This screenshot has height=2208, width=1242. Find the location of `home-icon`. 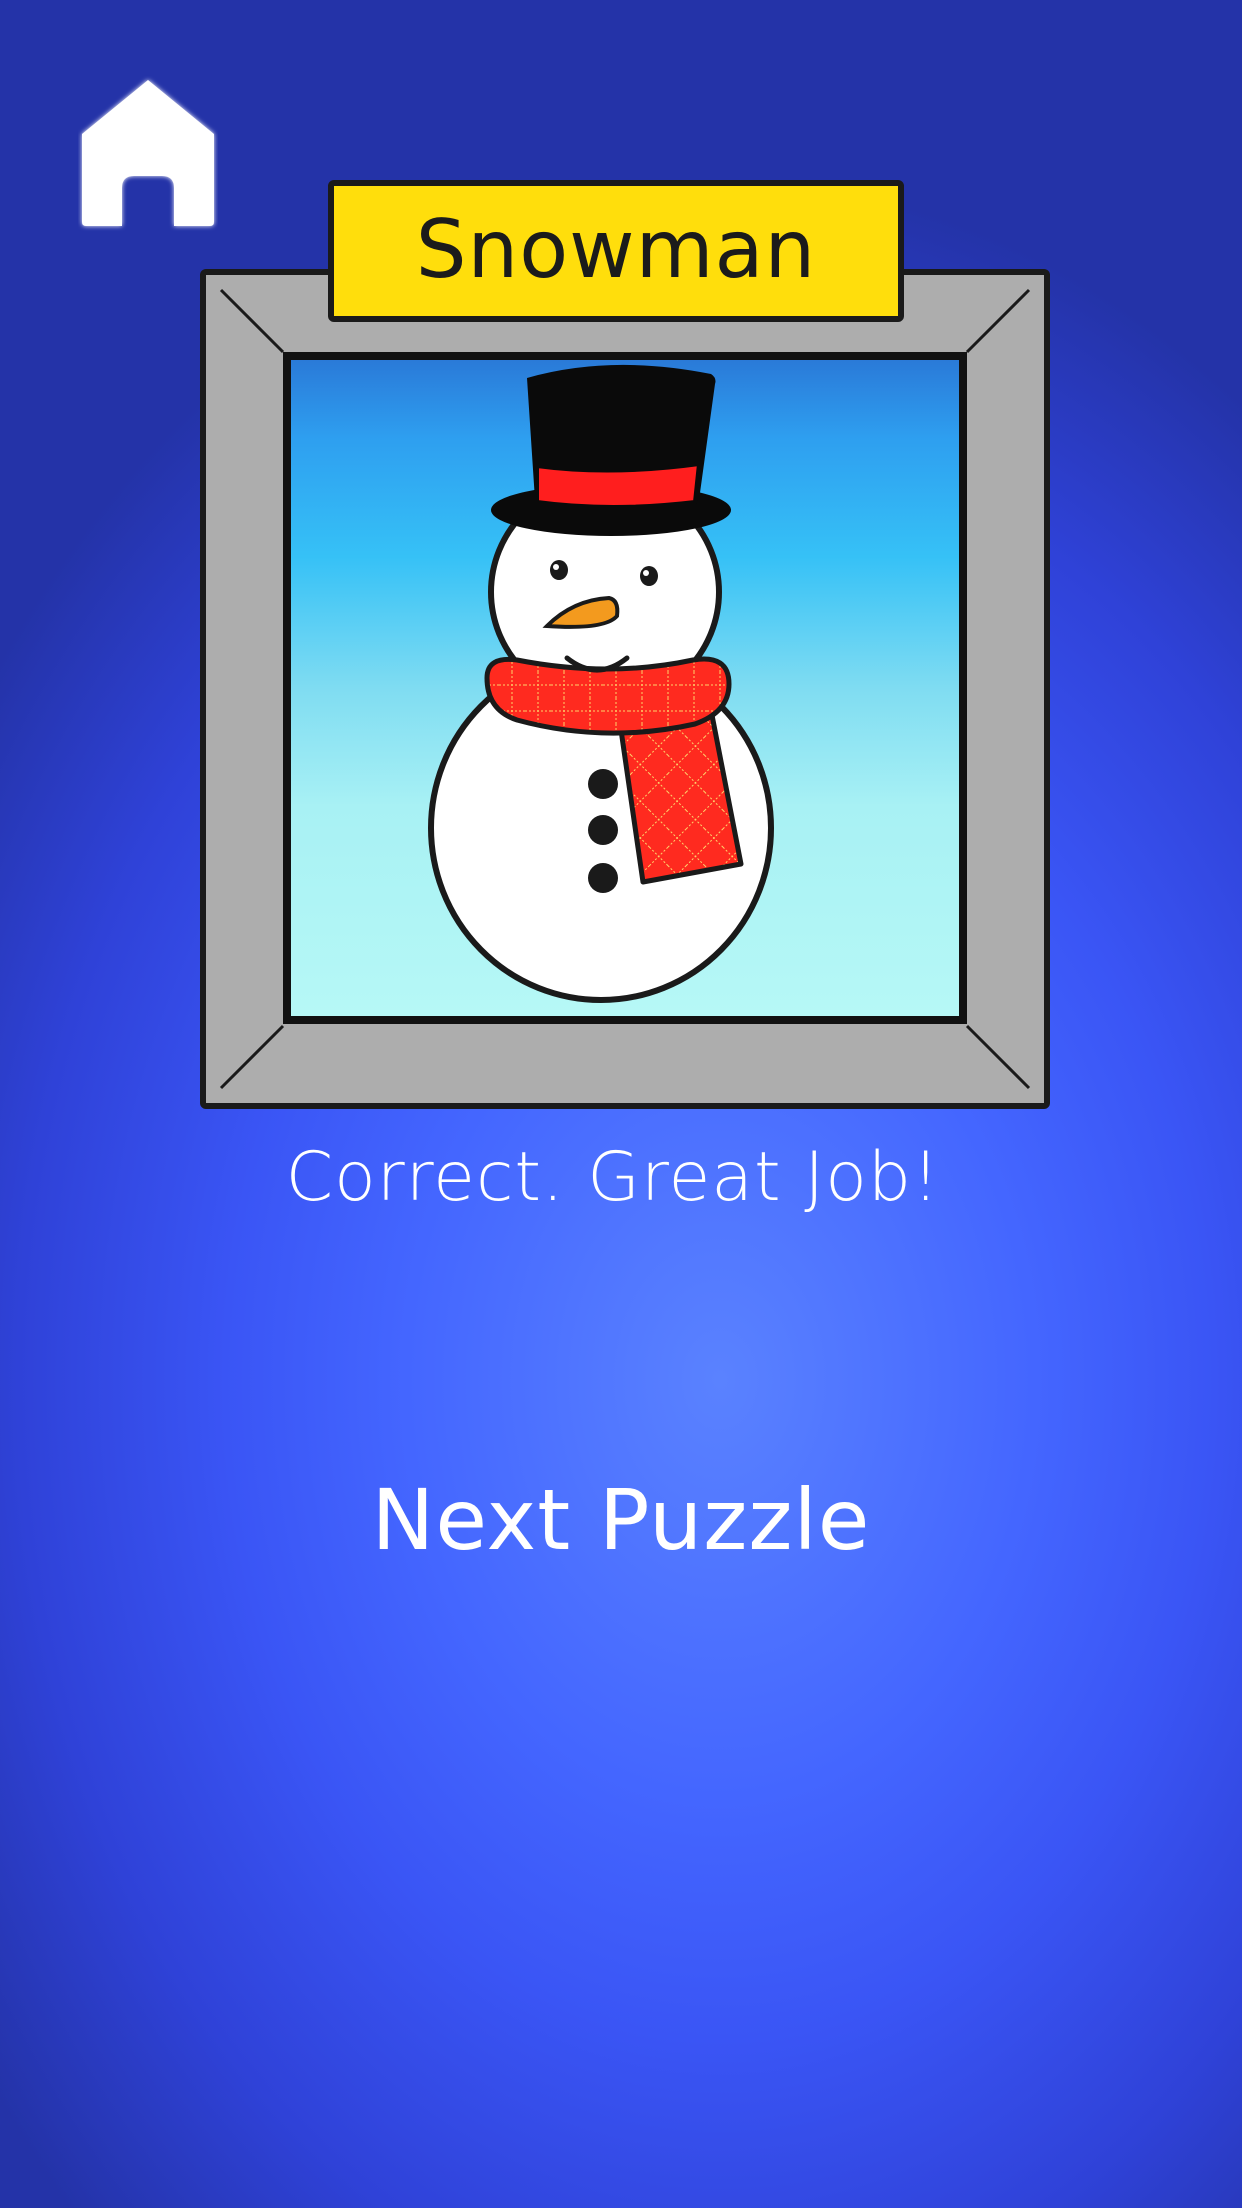

home-icon is located at coordinates (148, 153).